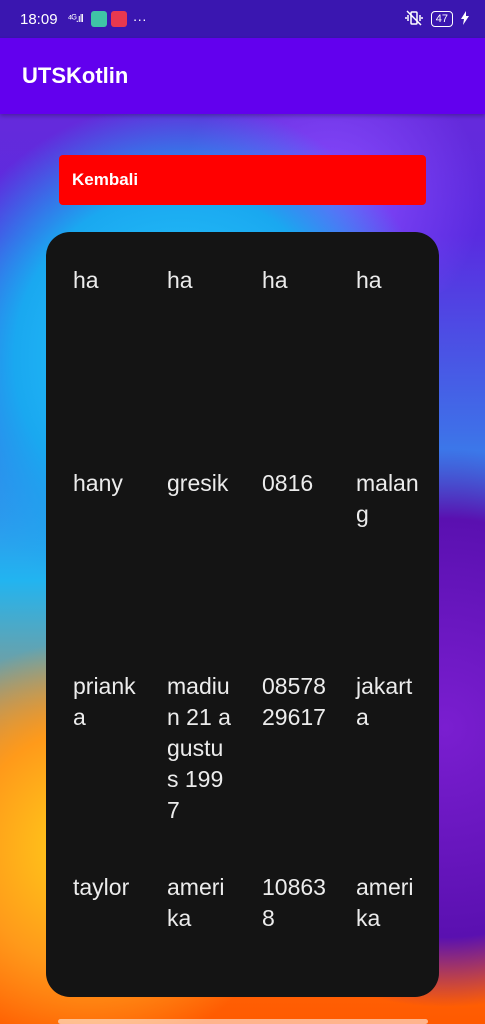 The height and width of the screenshot is (1024, 485). Describe the element at coordinates (75, 75) in the screenshot. I see `app-title: UTSKotlin` at that location.